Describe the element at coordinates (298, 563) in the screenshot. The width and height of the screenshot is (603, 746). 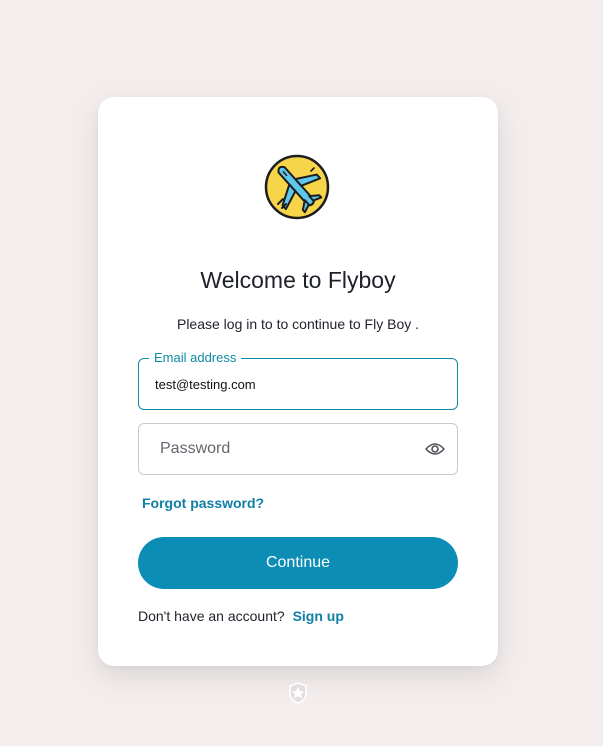
I see `continue-button: Continue` at that location.